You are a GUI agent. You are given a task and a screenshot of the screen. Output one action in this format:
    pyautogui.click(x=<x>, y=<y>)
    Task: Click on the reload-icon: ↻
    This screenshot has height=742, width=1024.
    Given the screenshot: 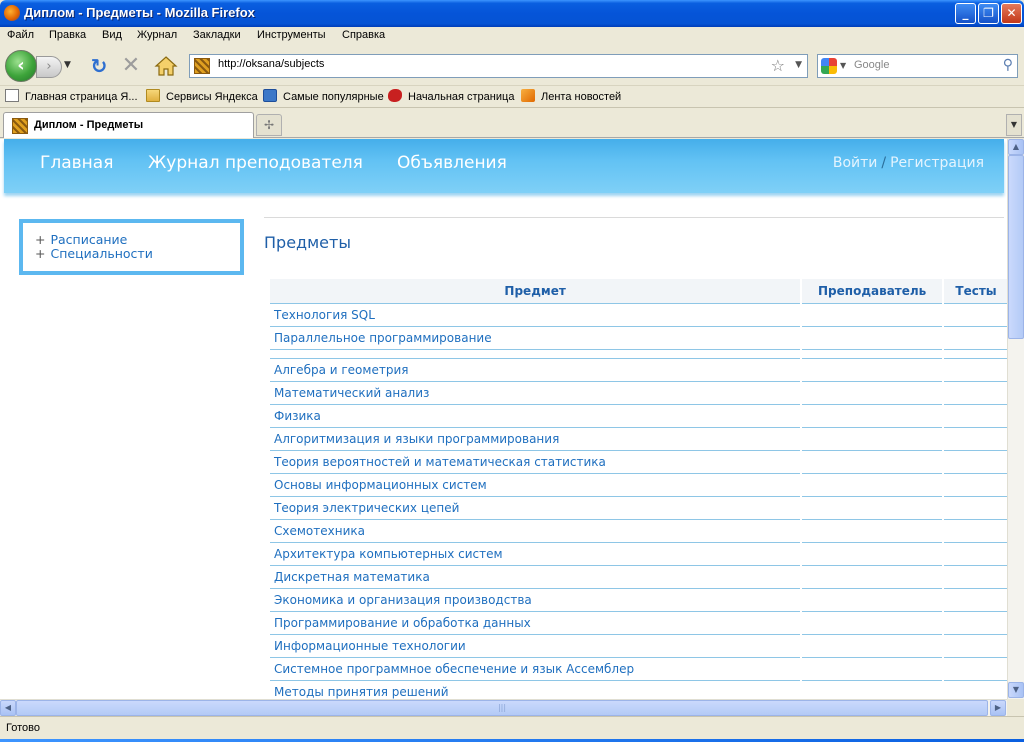 What is the action you would take?
    pyautogui.click(x=99, y=66)
    